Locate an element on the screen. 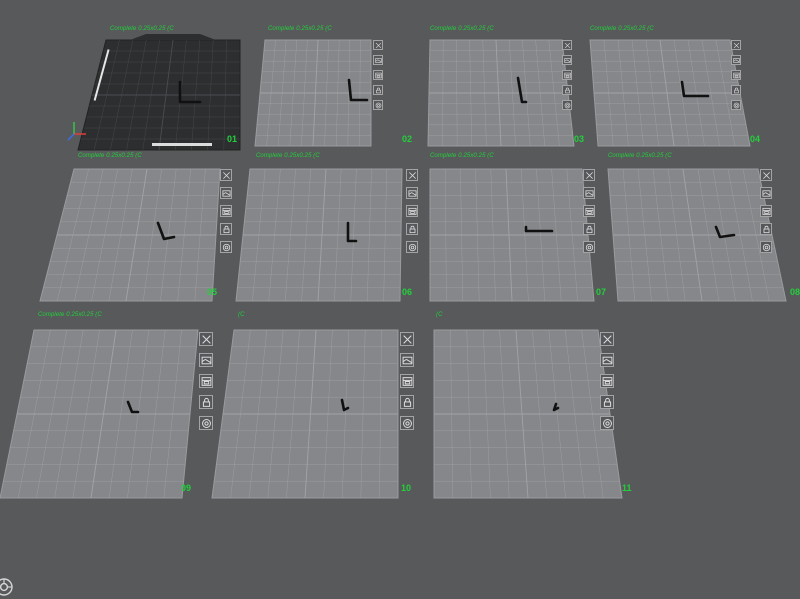 The width and height of the screenshot is (800, 599). plate-07: Complete 0.25x0.25 (C 07 is located at coordinates (521, 228).